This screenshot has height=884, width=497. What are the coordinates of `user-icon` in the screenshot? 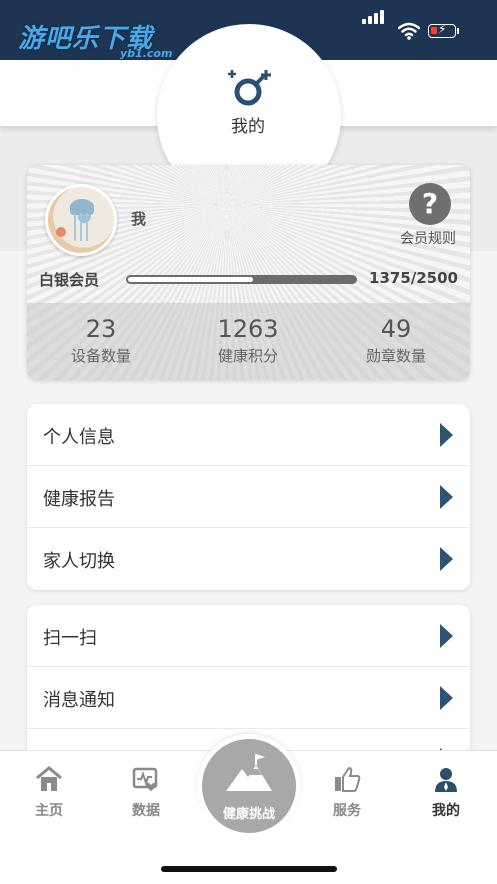 It's located at (446, 780).